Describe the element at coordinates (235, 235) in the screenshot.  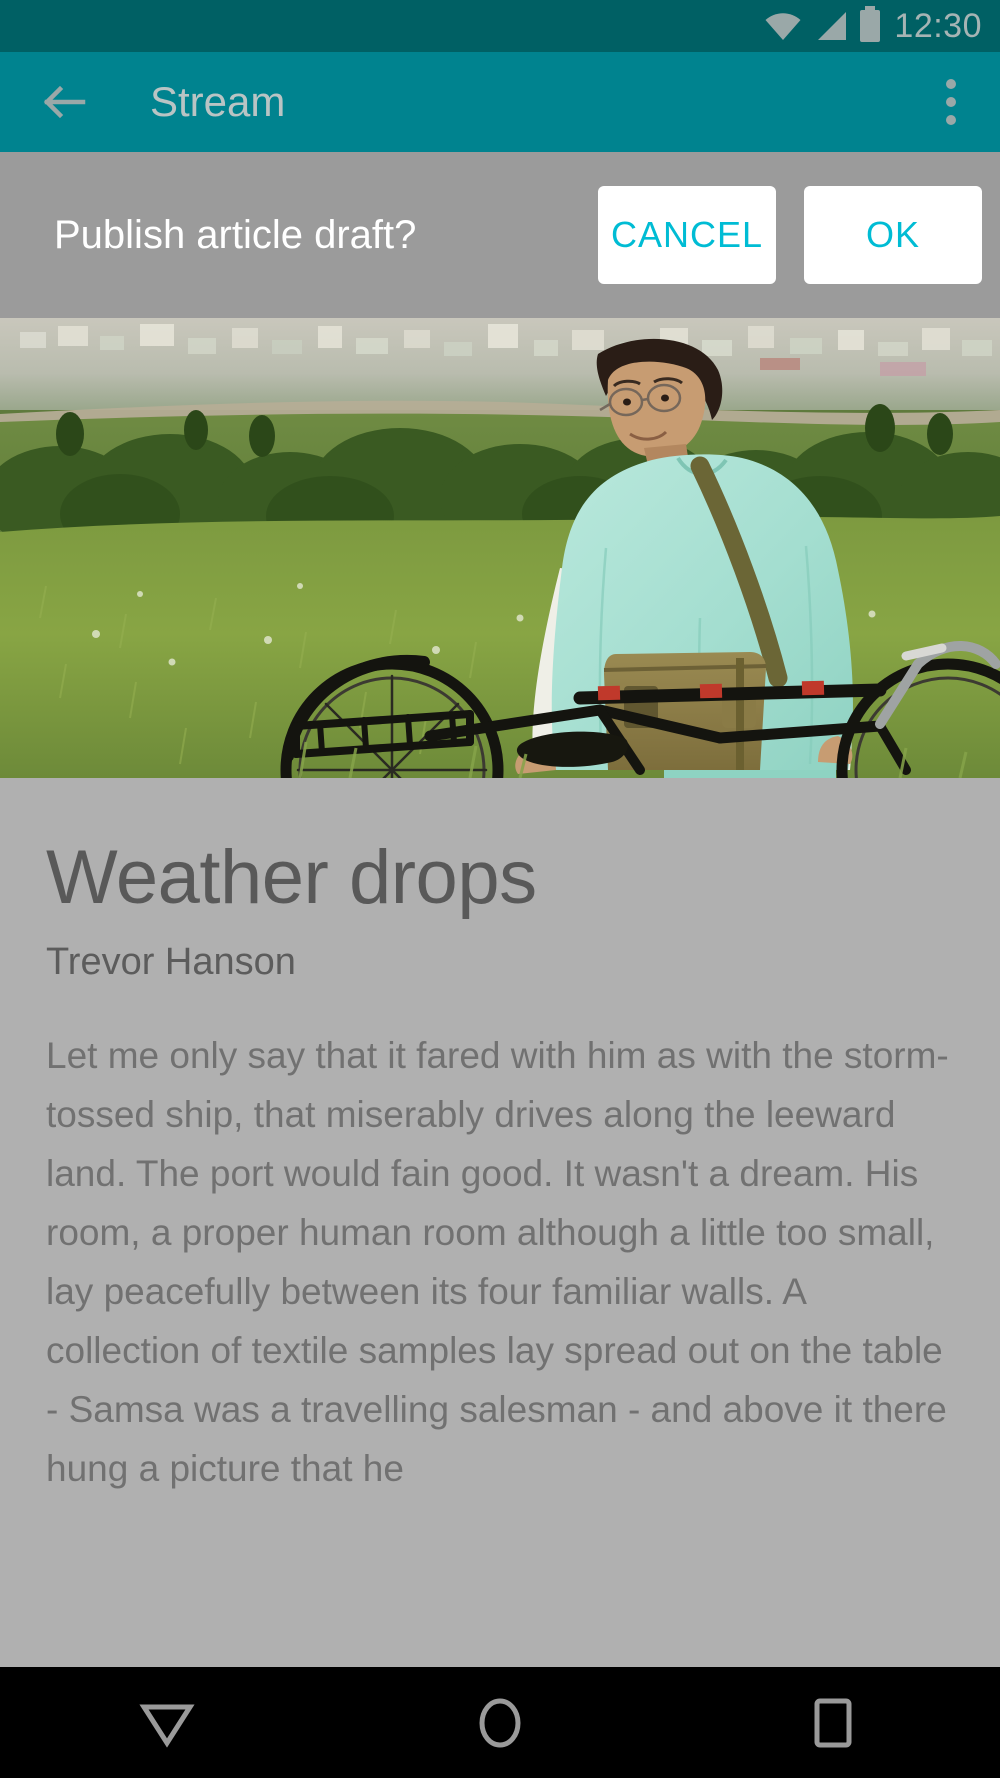
I see `dialog-message: Publish article draft?` at that location.